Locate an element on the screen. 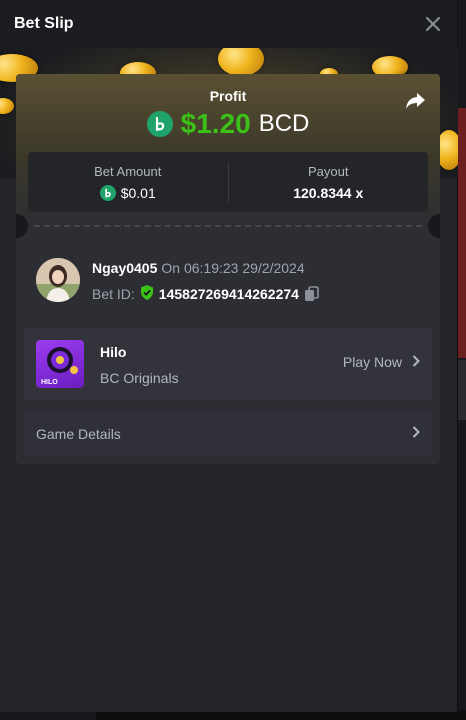  username: Ngay0405 is located at coordinates (124, 268).